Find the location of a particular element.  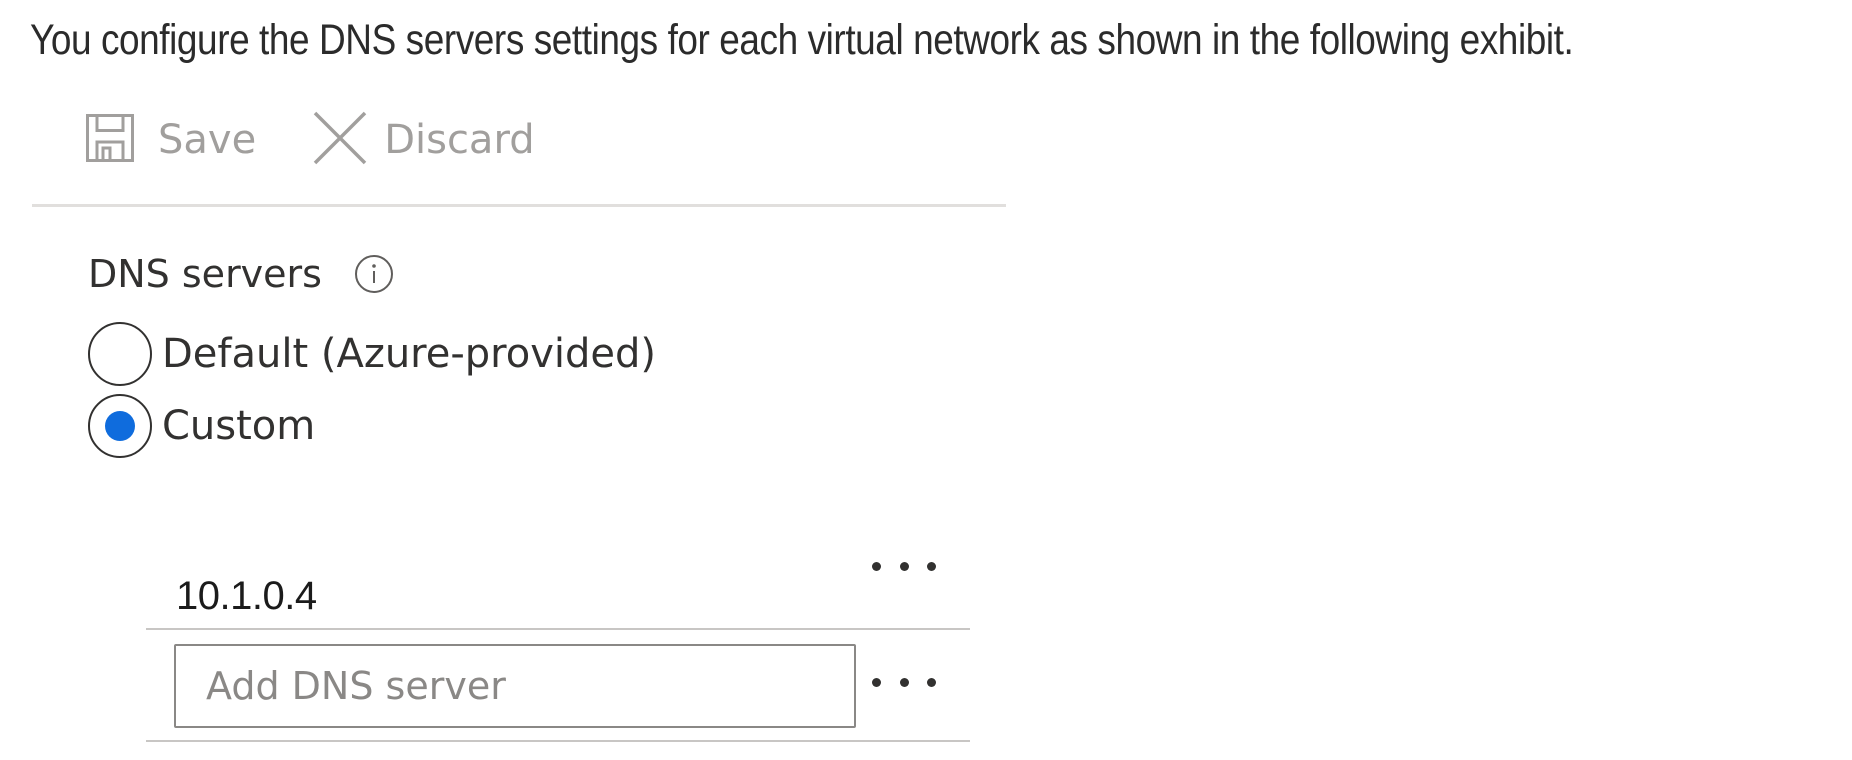

dns-servers-heading: DNS servers is located at coordinates (241, 274).